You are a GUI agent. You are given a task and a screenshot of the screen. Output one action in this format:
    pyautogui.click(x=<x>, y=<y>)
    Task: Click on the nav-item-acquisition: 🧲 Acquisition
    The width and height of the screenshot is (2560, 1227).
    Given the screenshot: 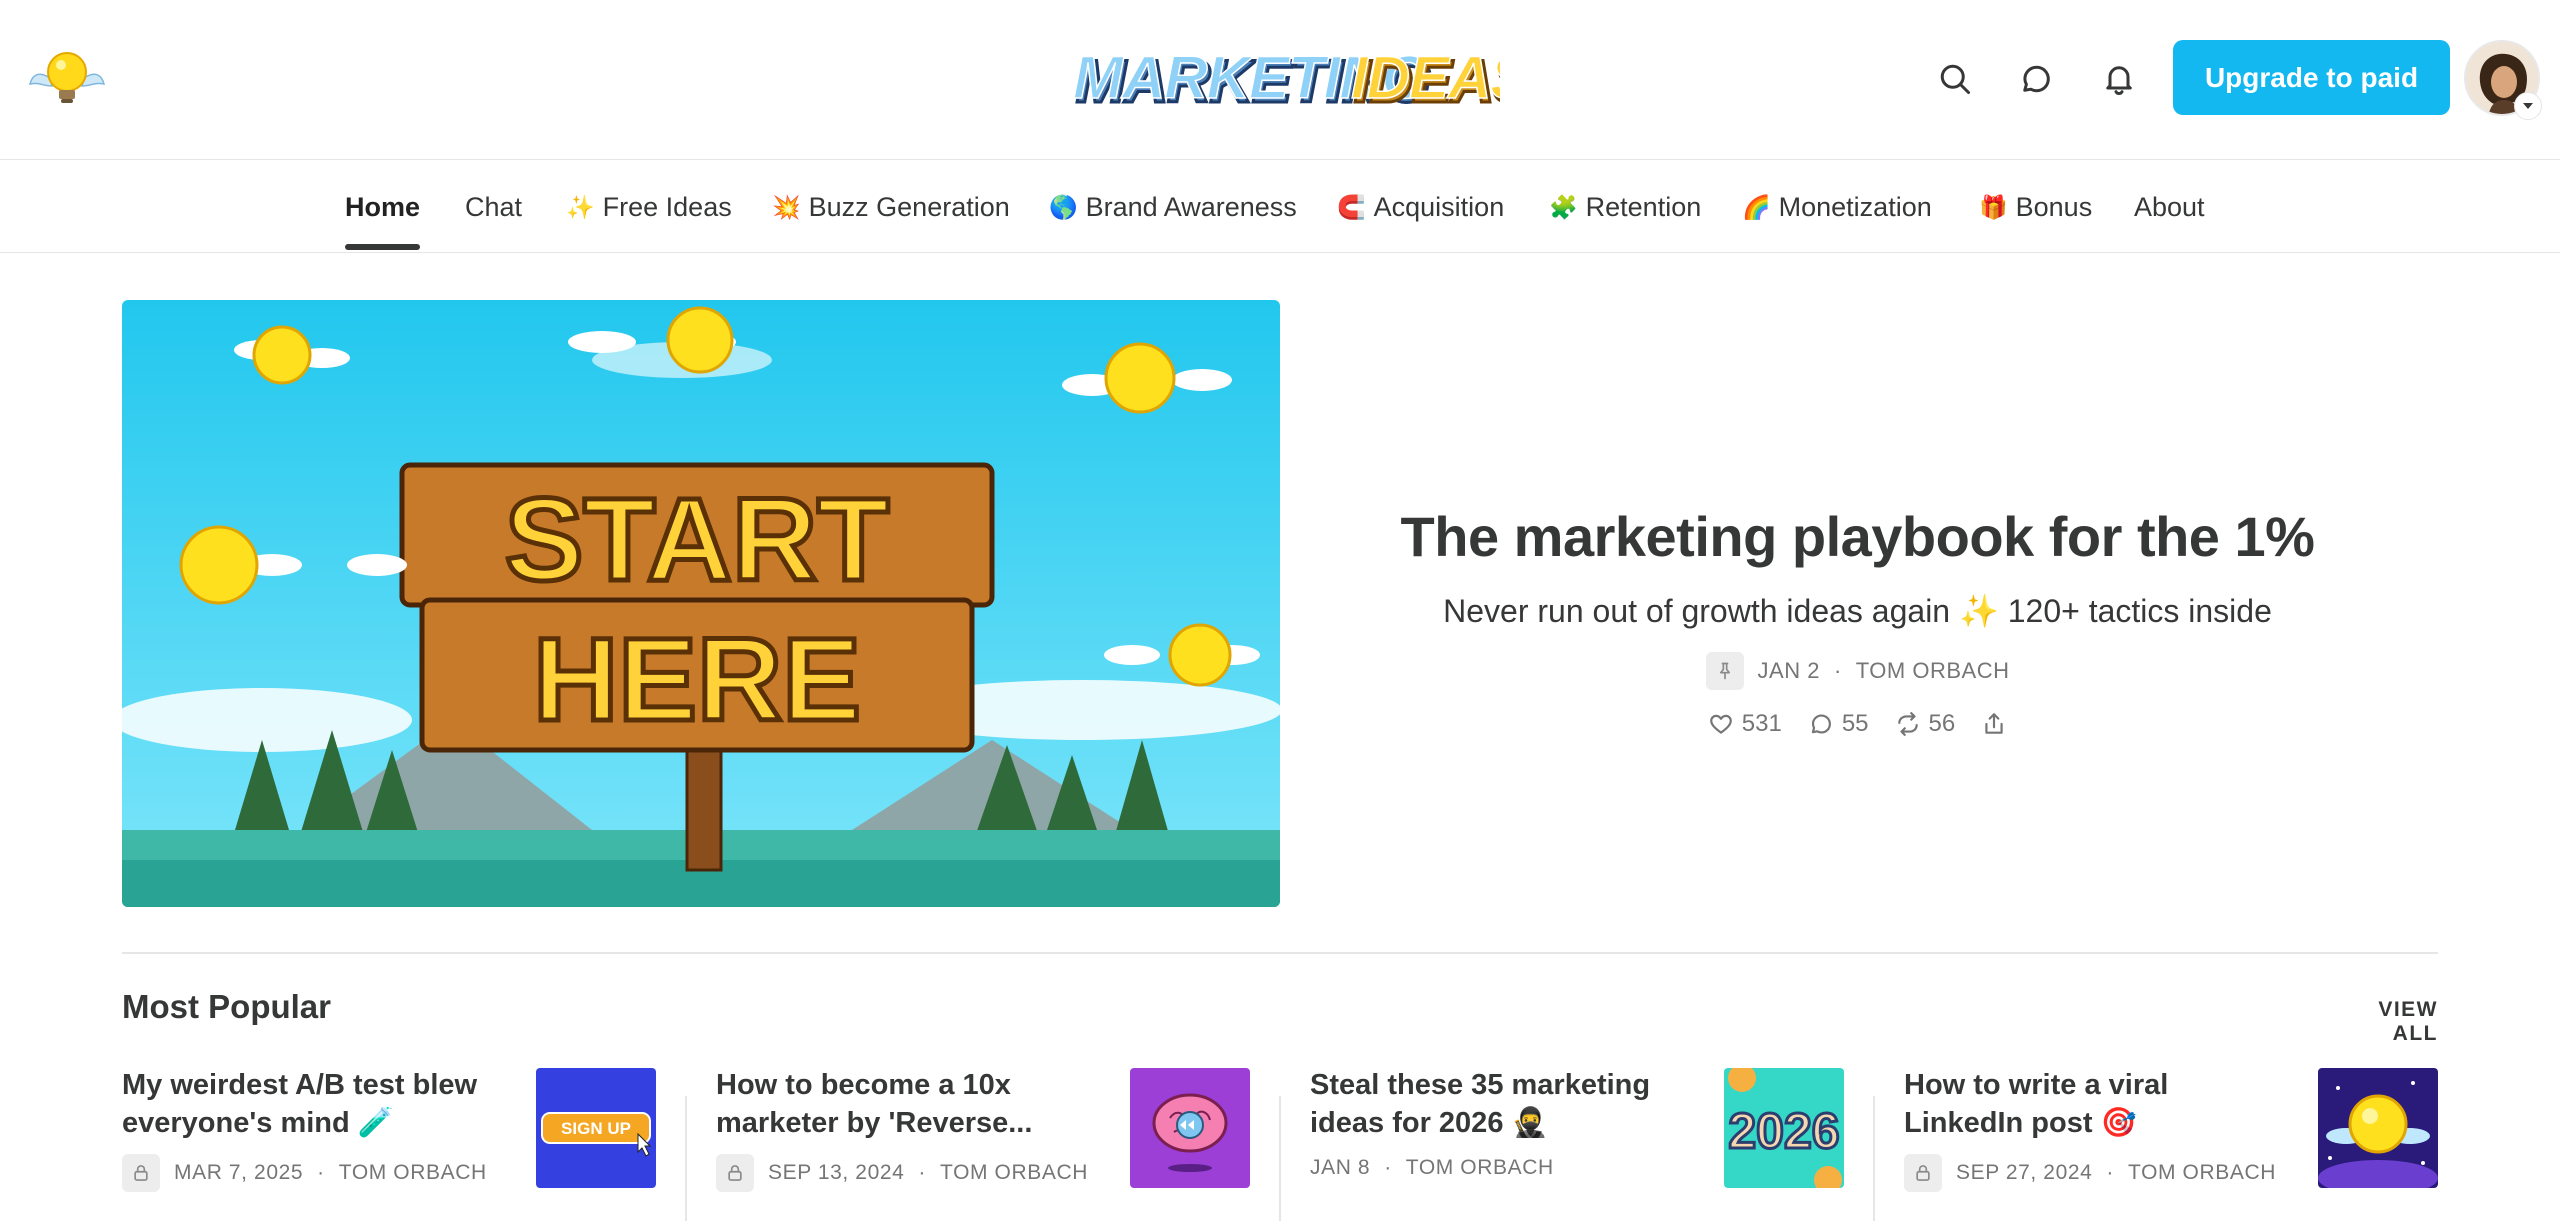 What is the action you would take?
    pyautogui.click(x=1420, y=207)
    